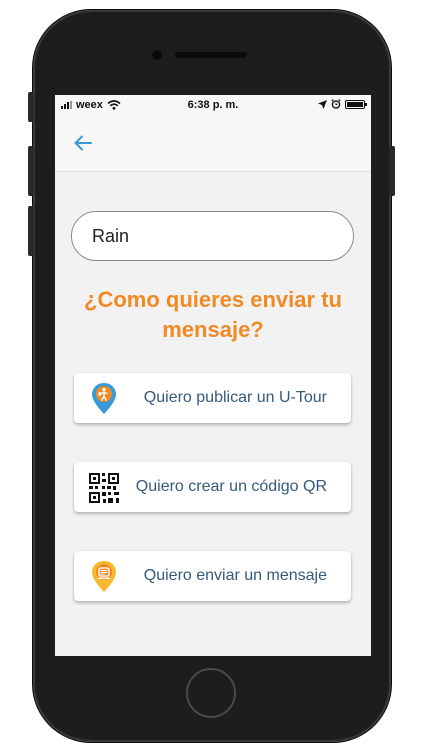  Describe the element at coordinates (31, 171) in the screenshot. I see `volume-up-button` at that location.